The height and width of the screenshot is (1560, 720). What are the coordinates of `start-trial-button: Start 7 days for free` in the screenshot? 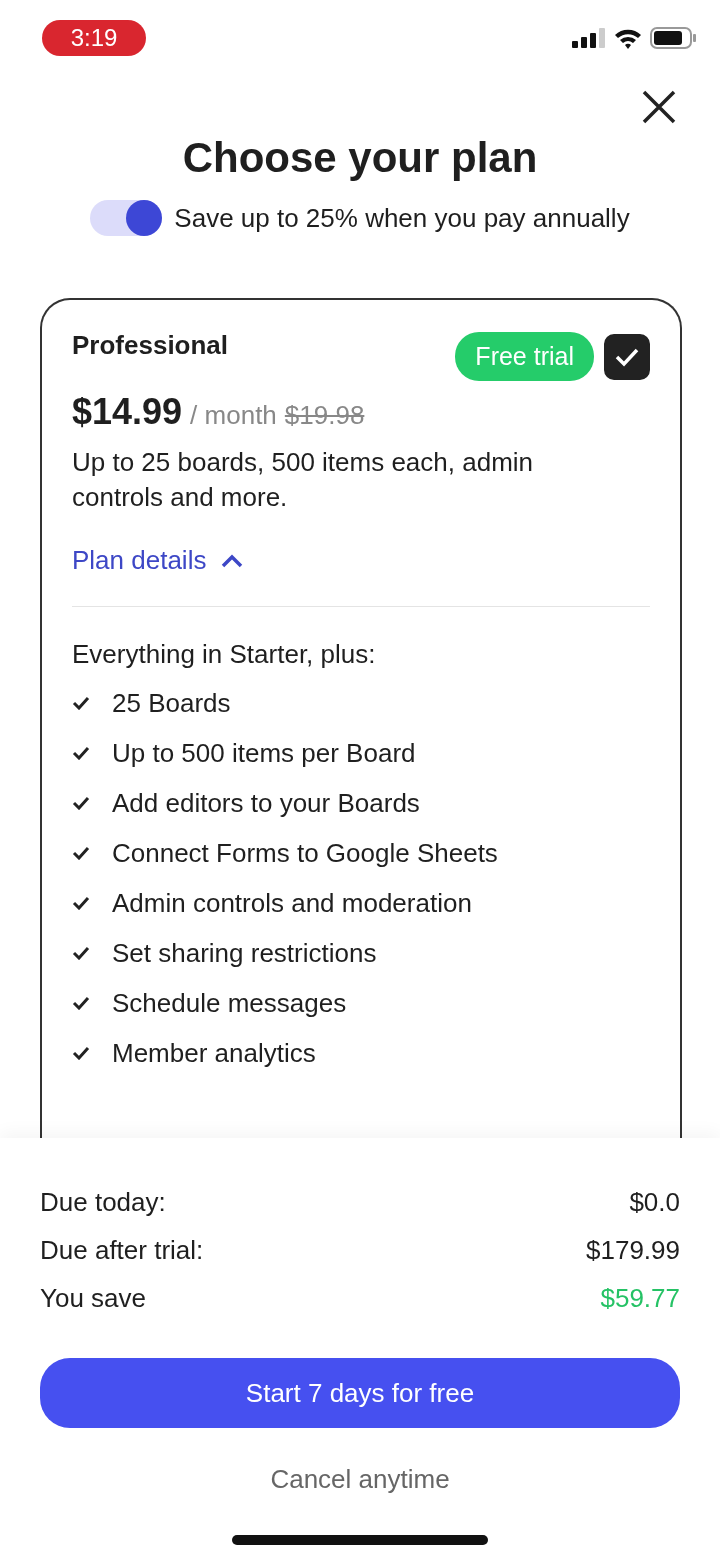 It's located at (360, 1393).